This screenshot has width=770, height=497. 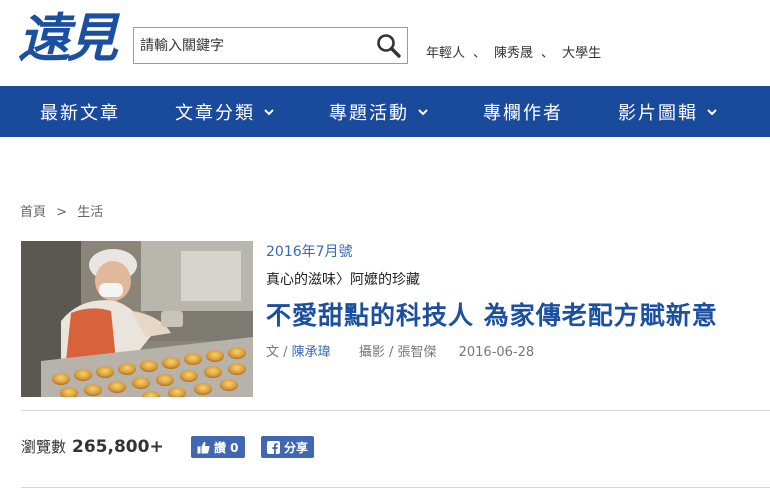 I want to click on author-link: 陳承瑋, so click(x=311, y=352).